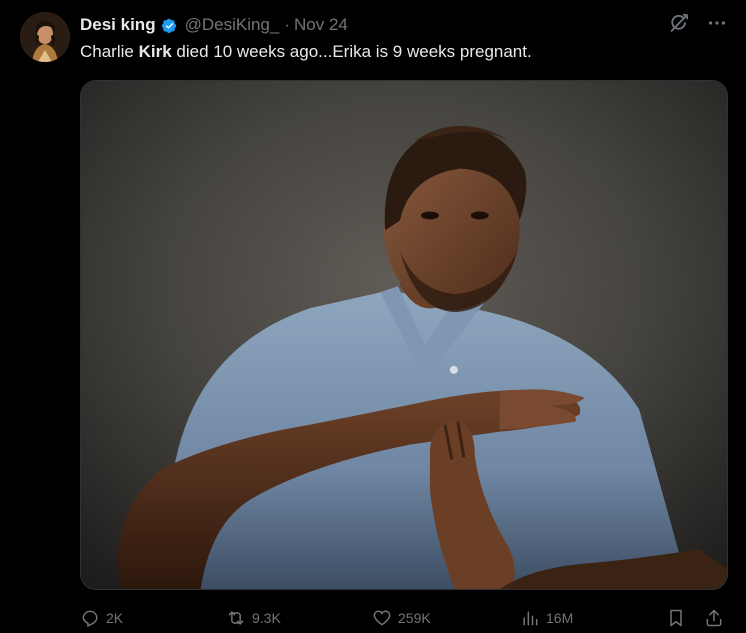  I want to click on tweet-top-actions, so click(698, 23).